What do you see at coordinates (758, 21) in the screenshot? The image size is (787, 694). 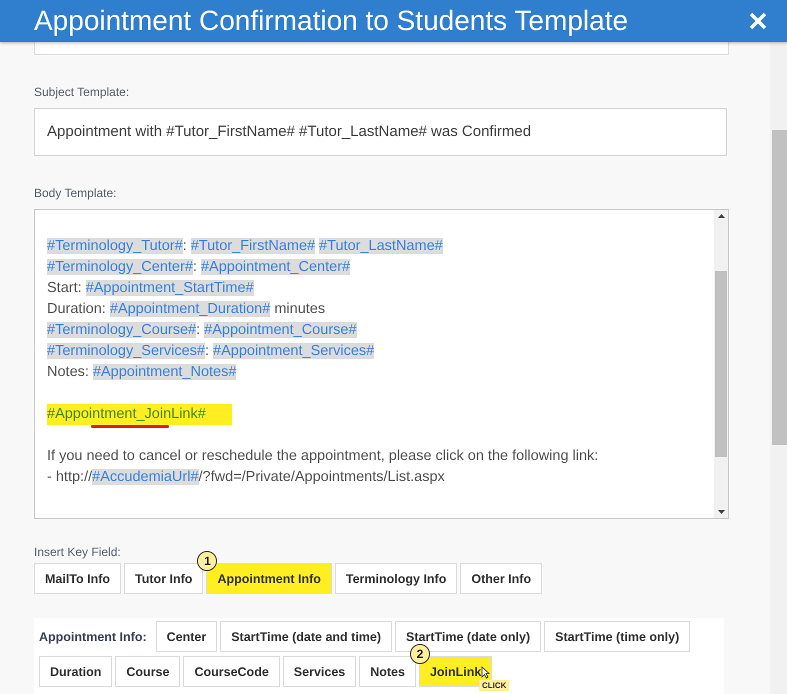 I see `close-button` at bounding box center [758, 21].